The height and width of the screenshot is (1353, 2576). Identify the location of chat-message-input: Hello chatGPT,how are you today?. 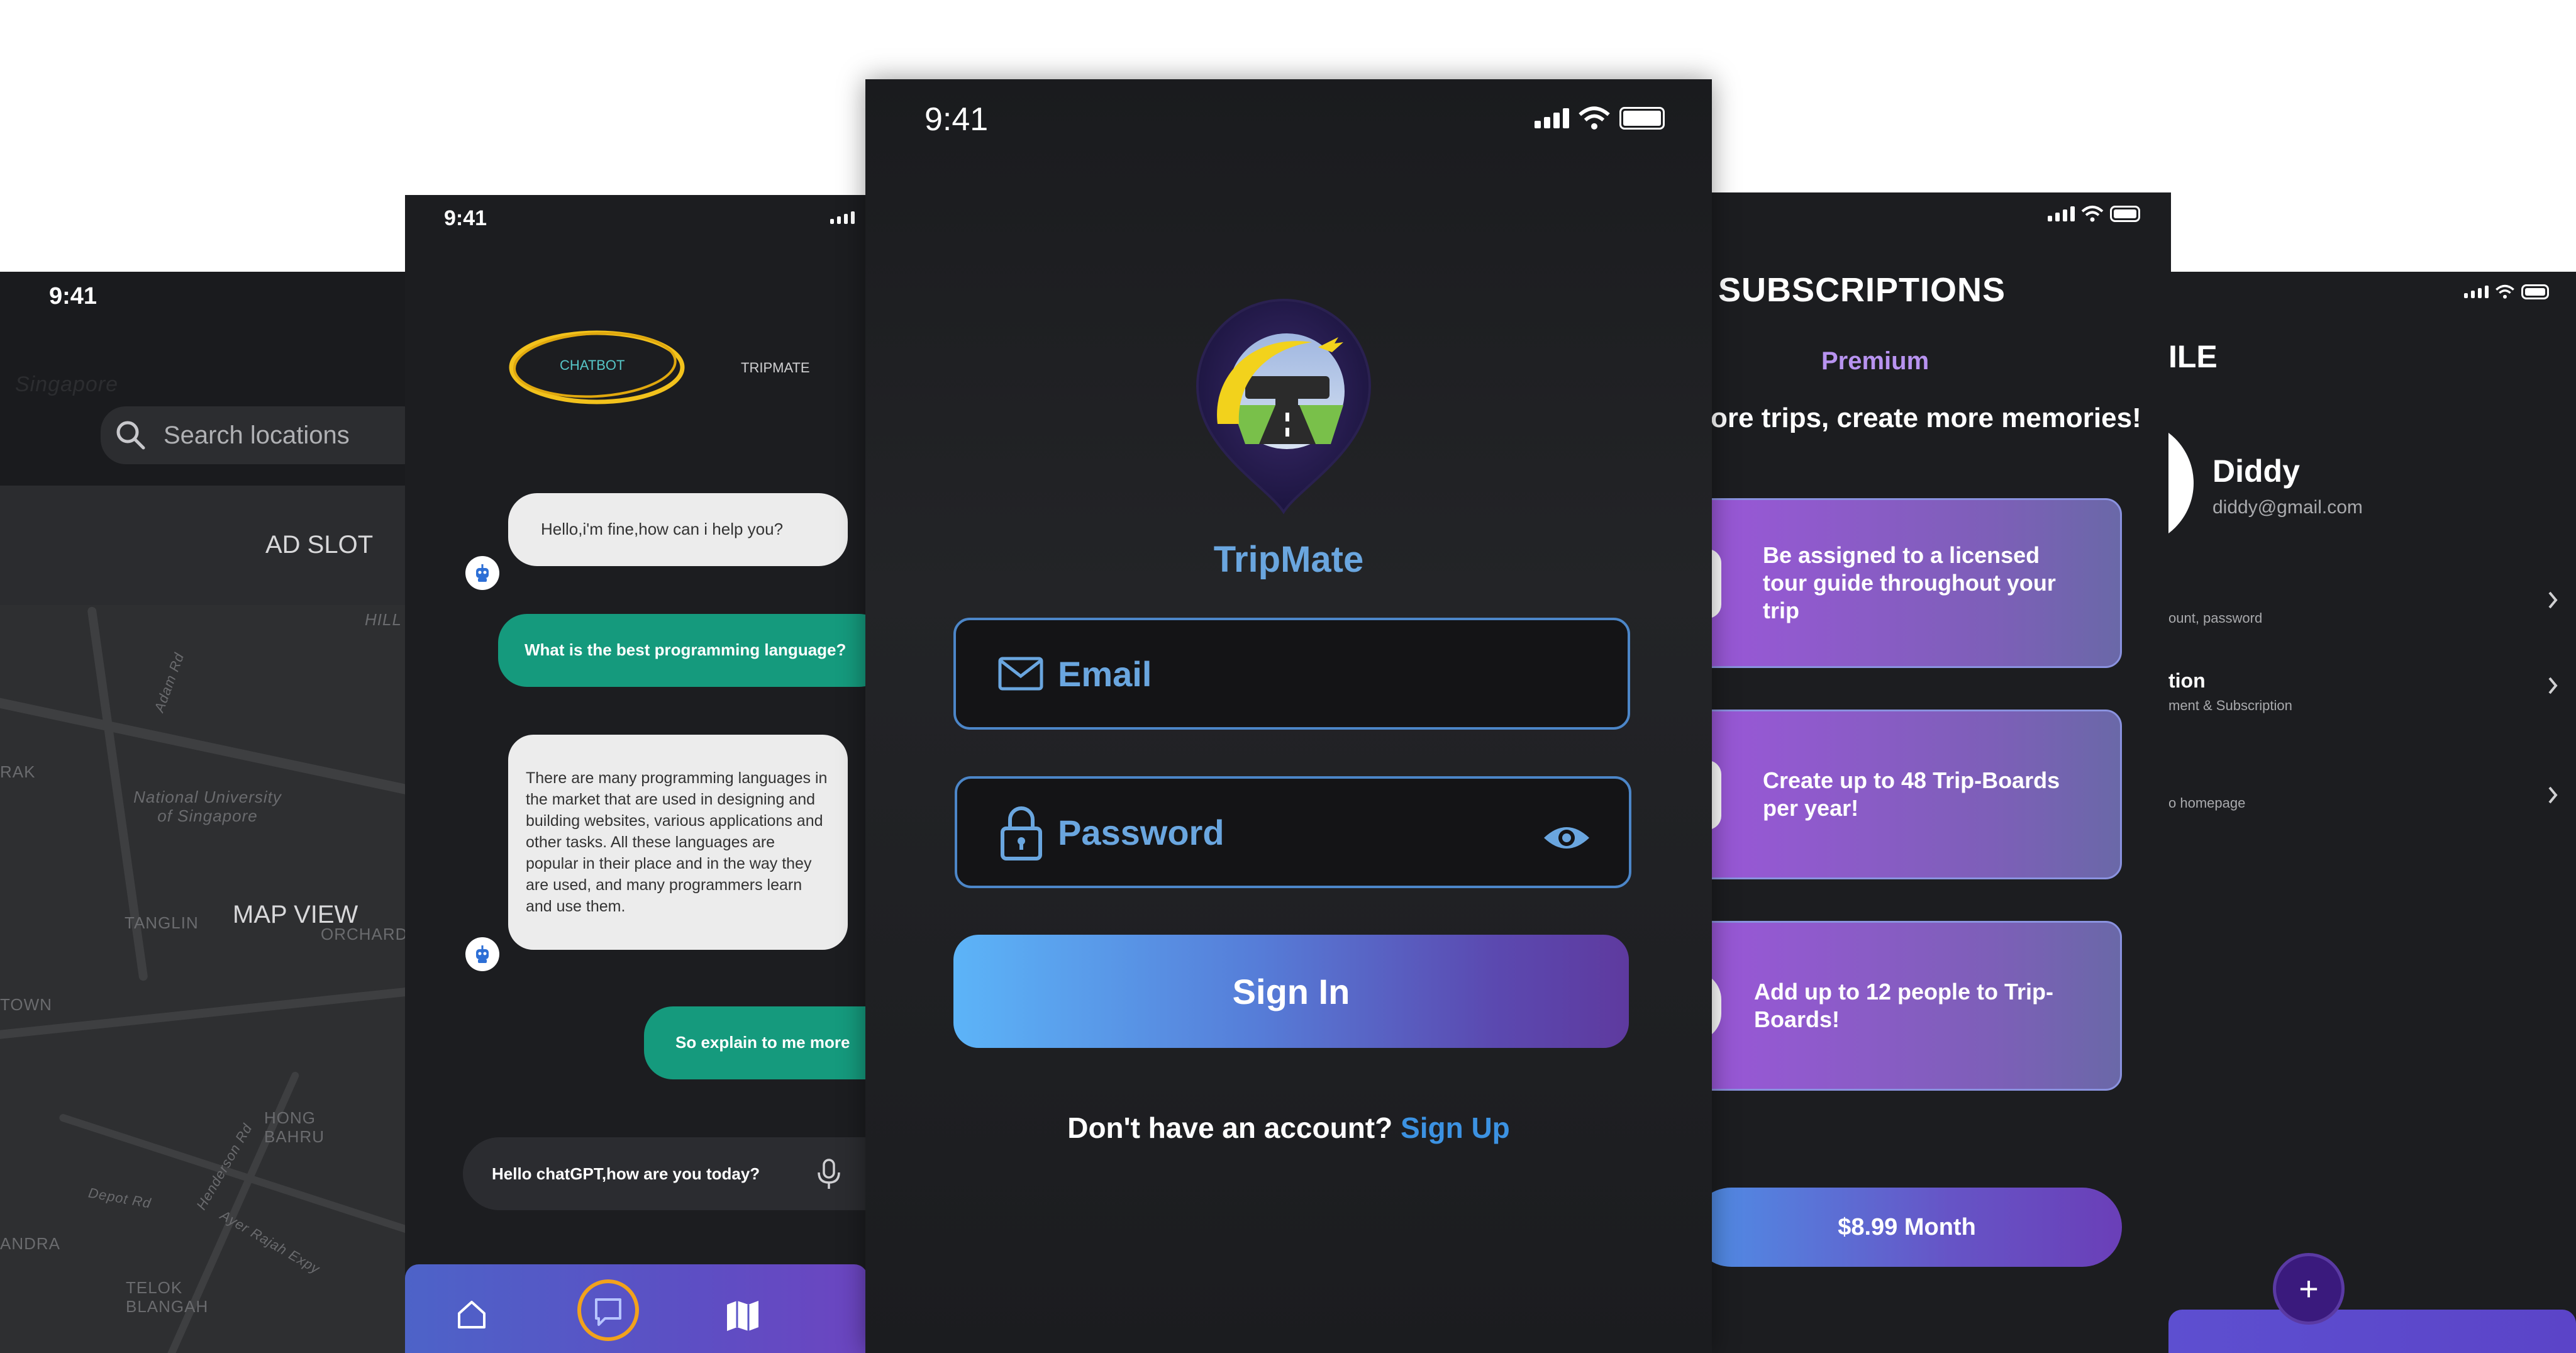
(665, 1174).